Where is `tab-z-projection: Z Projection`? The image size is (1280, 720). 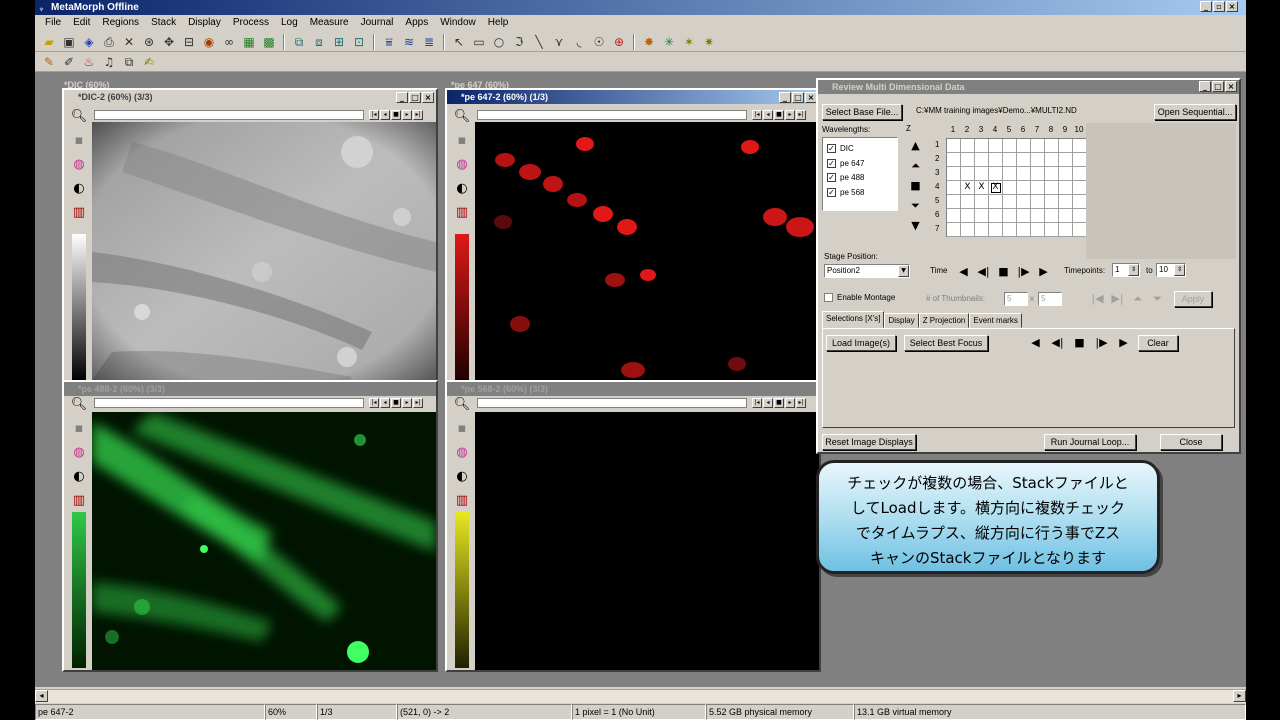 tab-z-projection: Z Projection is located at coordinates (944, 320).